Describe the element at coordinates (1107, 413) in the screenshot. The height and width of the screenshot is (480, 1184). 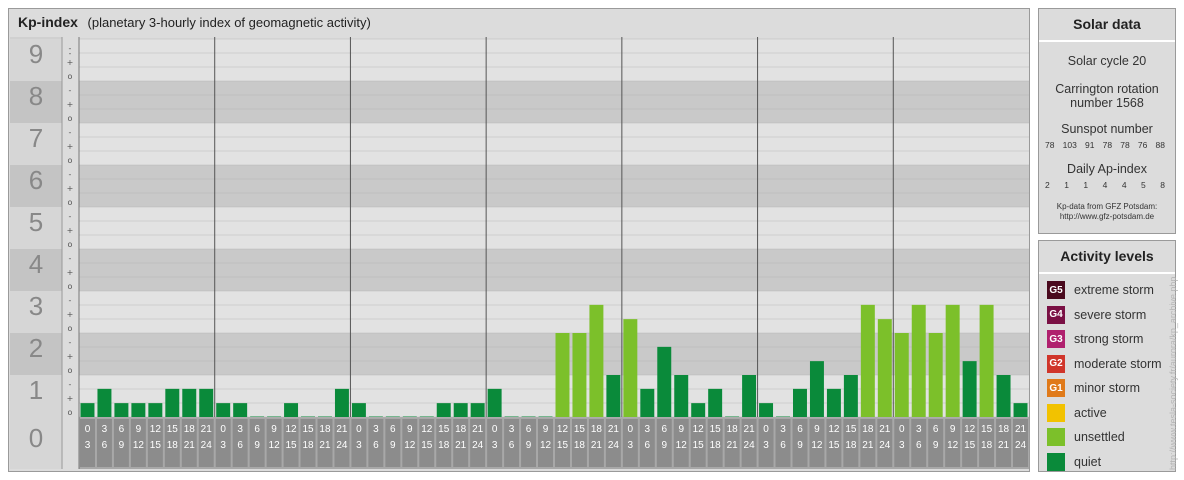
I see `activity-level-item: active` at that location.